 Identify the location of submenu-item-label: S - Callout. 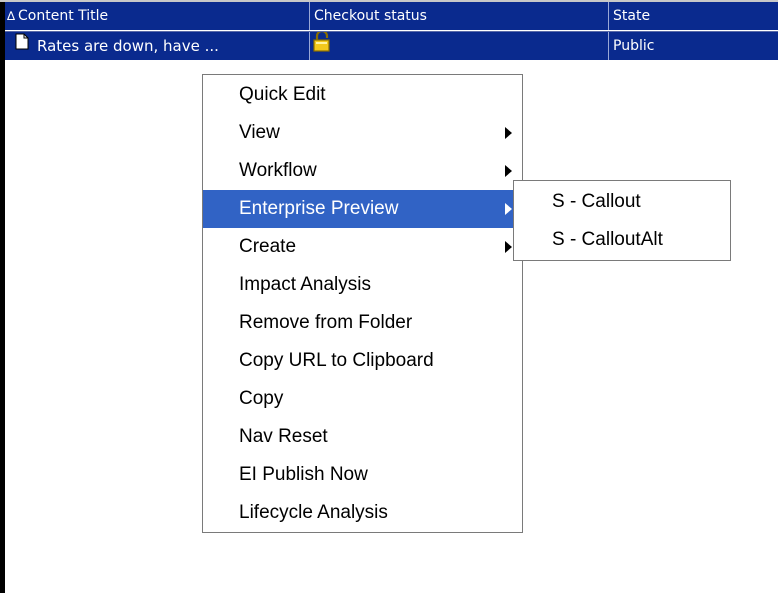
(596, 201).